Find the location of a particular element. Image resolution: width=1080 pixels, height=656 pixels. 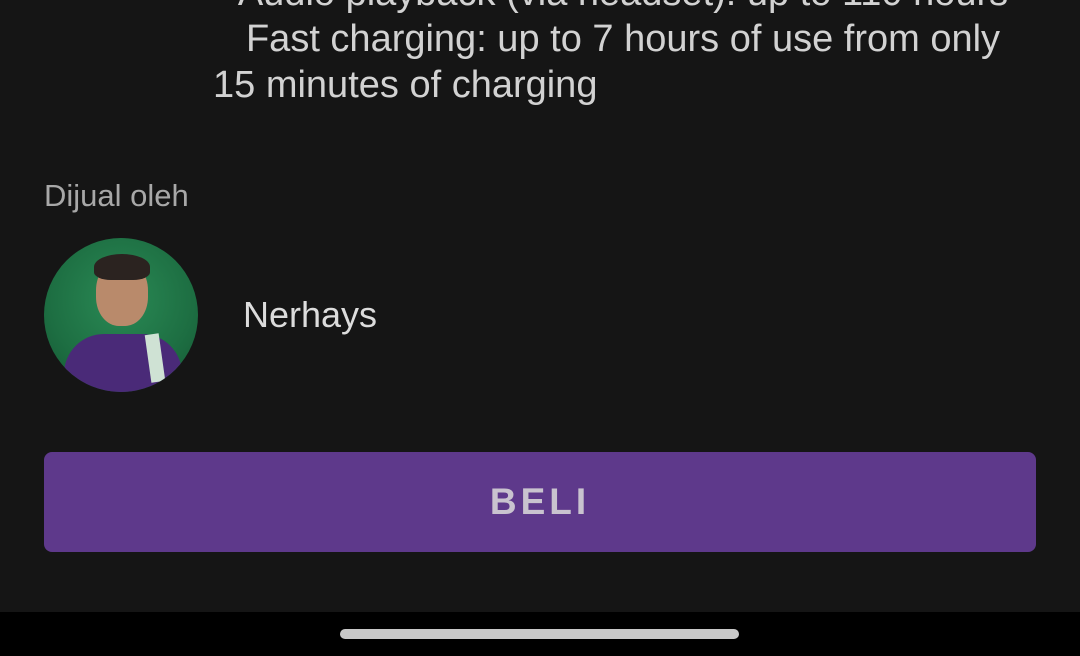

seller-row: Nerhays is located at coordinates (210, 315).